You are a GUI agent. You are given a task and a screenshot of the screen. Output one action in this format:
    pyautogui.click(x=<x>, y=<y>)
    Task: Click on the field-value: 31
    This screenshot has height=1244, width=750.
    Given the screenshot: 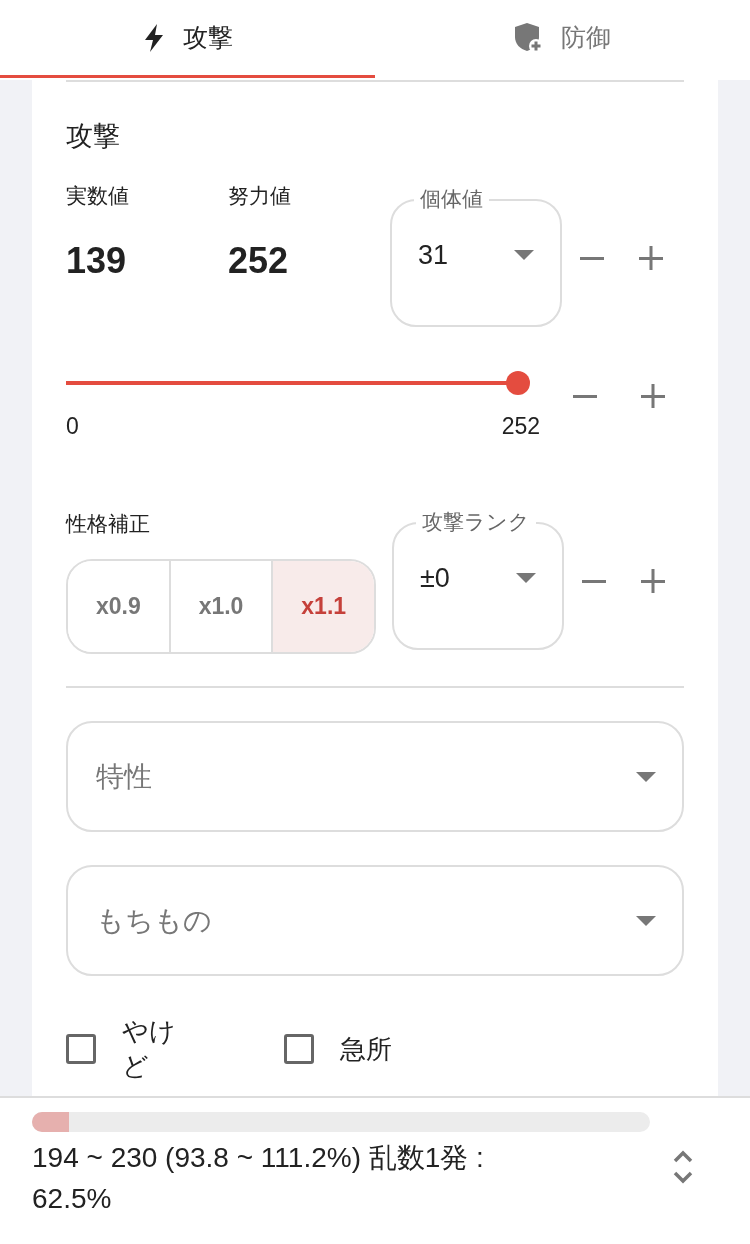 What is the action you would take?
    pyautogui.click(x=433, y=255)
    